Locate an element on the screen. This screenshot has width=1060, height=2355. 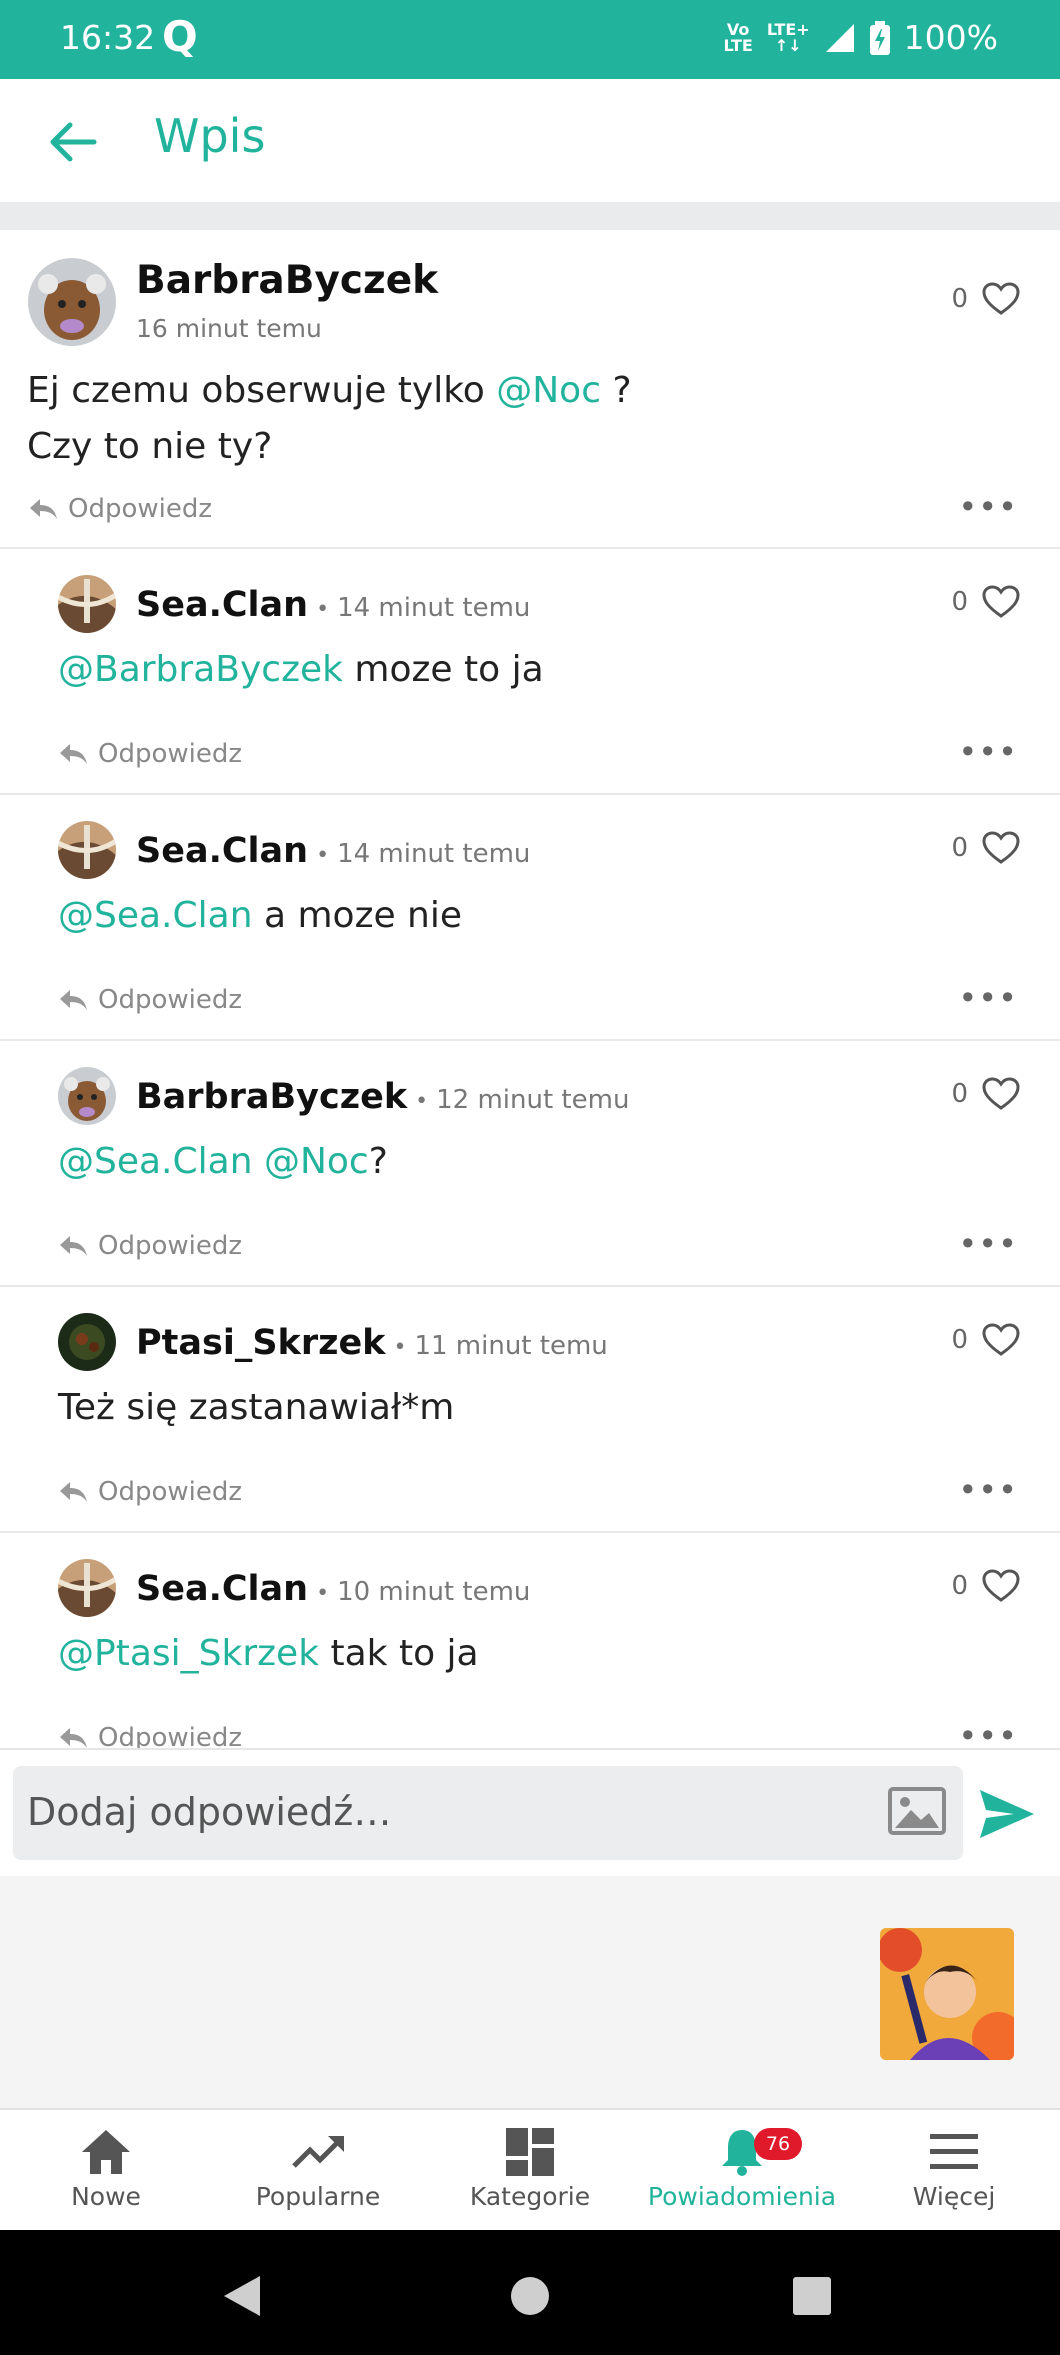
reply-header: BarbraByczek • 12 minut temu is located at coordinates (382, 1097).